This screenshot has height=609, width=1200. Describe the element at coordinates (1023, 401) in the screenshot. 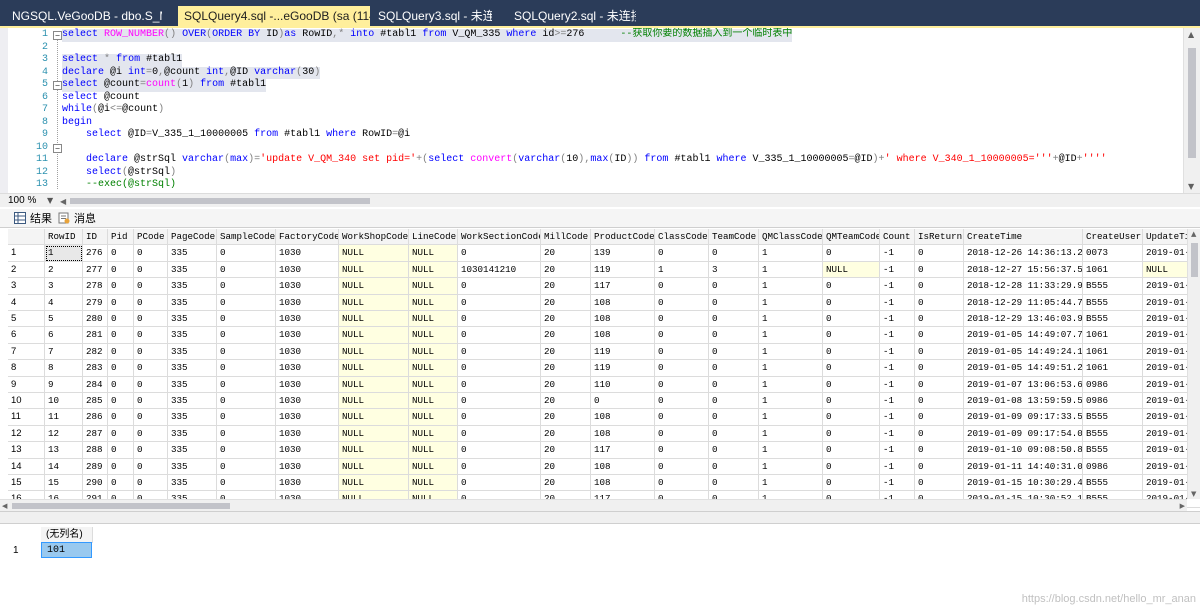

I see `grid-cell: 2019-01-08 13:59:59.533` at that location.